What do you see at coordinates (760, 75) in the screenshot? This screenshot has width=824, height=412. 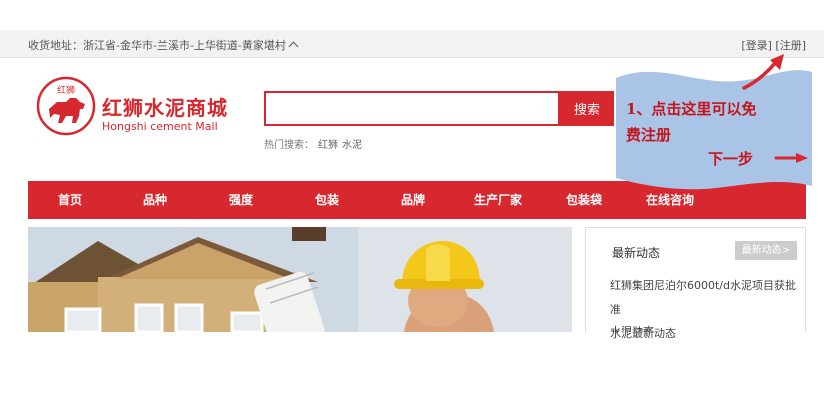 I see `arrow-to-register-icon` at bounding box center [760, 75].